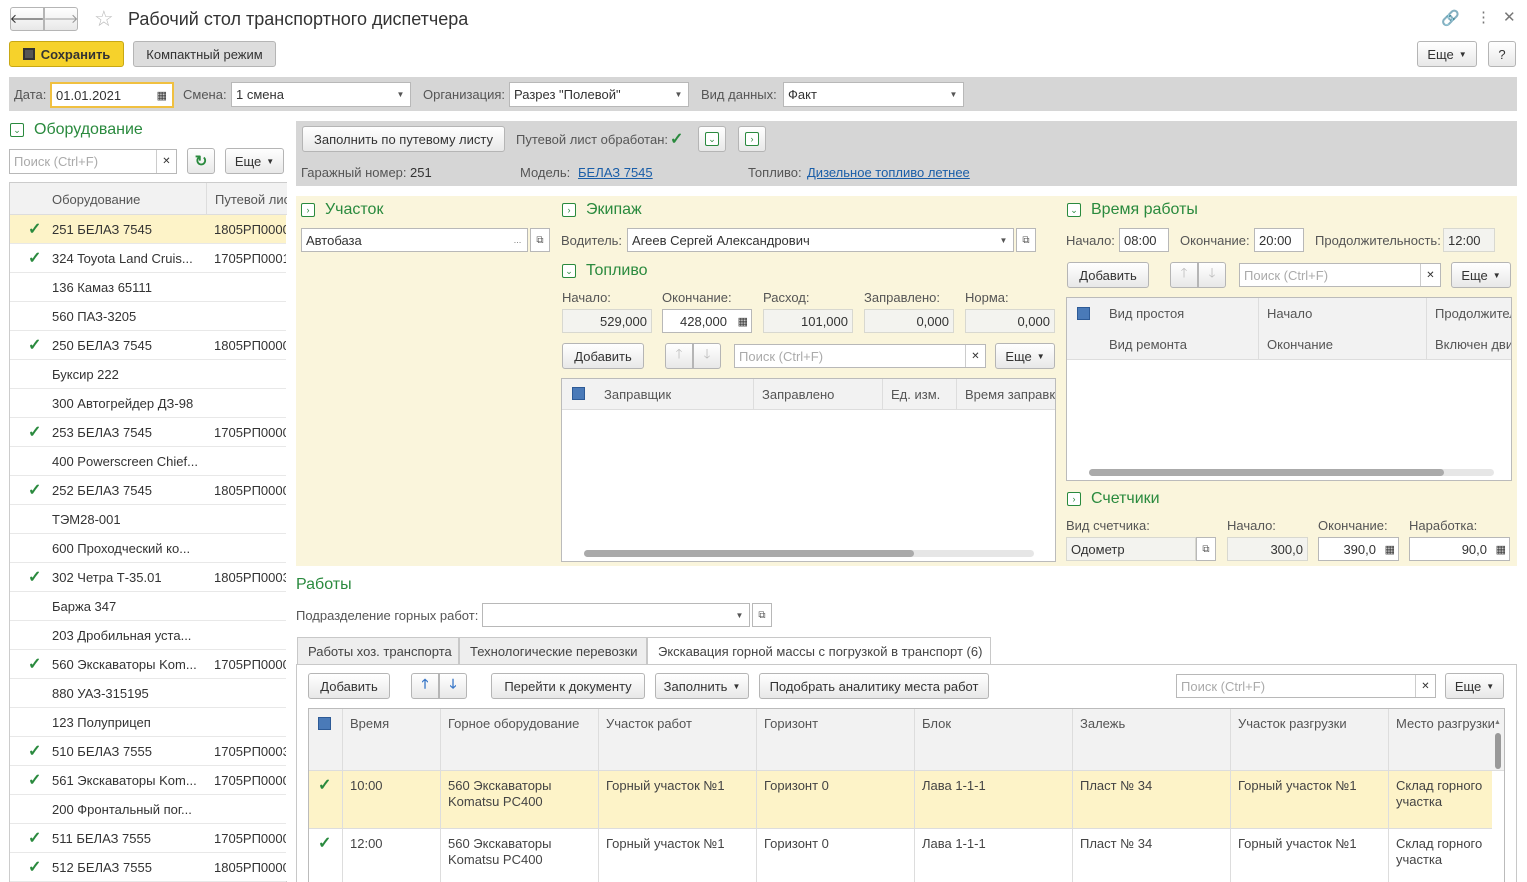 The image size is (1527, 882). What do you see at coordinates (606, 615) in the screenshot?
I see `subdivision-field` at bounding box center [606, 615].